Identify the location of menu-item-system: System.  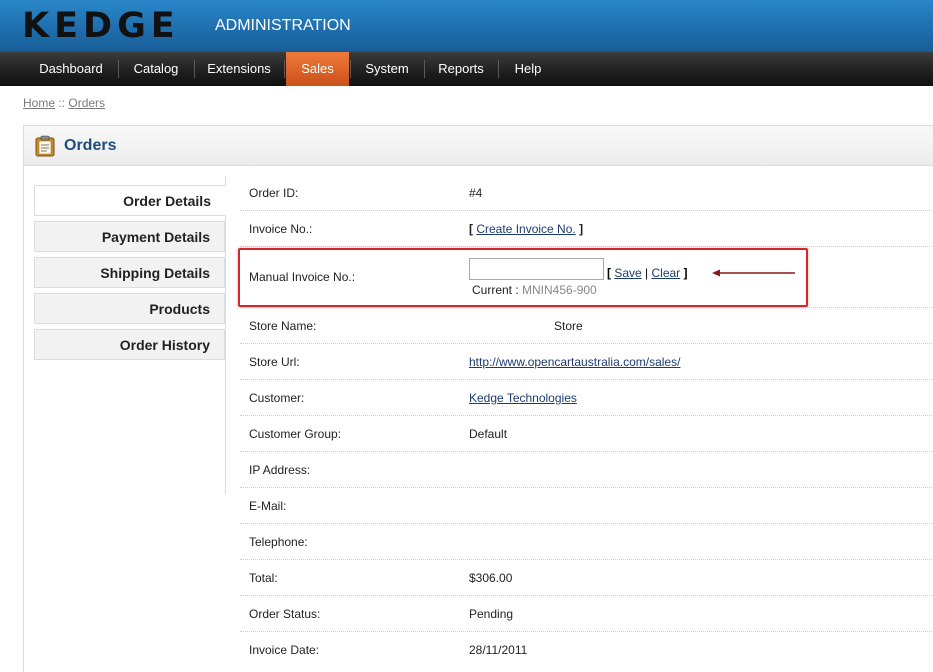
(387, 69).